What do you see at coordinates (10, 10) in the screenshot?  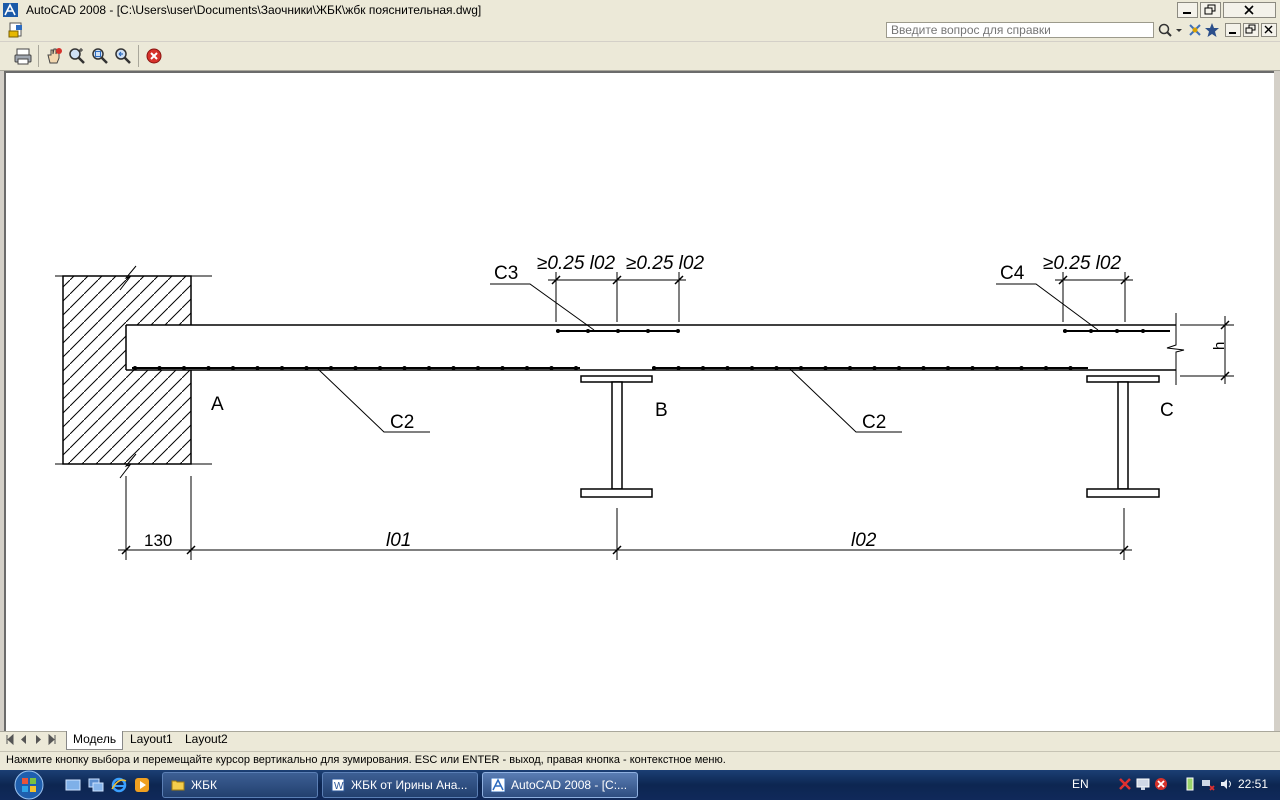 I see `autocad-app-icon` at bounding box center [10, 10].